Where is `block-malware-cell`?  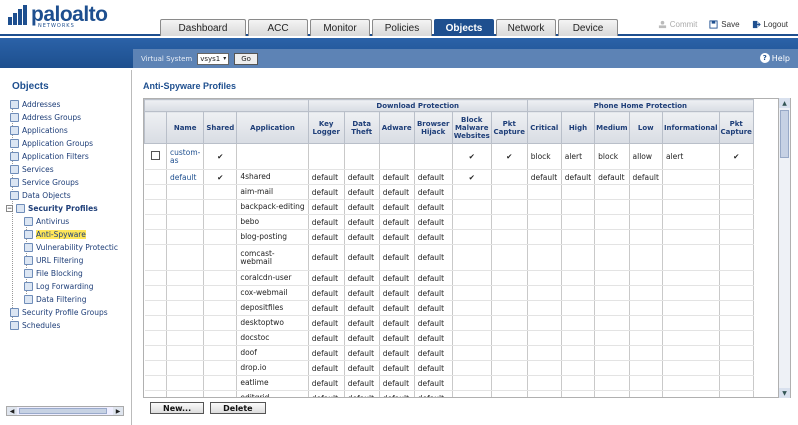
block-malware-cell is located at coordinates (472, 293).